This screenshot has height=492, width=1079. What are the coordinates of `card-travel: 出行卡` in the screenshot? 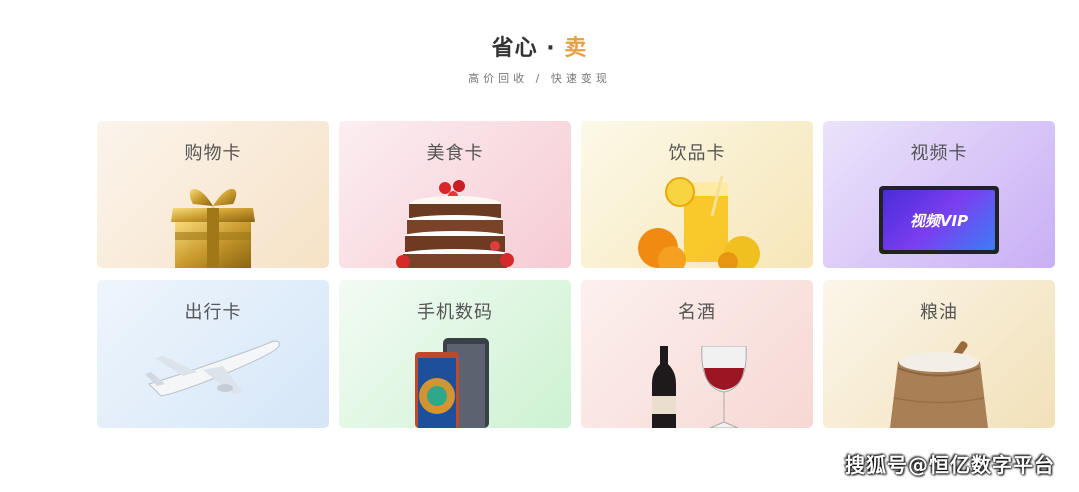 It's located at (213, 354).